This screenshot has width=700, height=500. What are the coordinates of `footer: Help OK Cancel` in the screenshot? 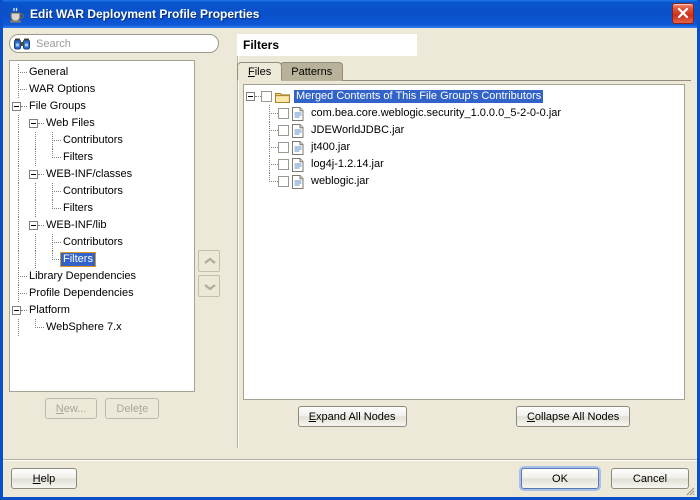 It's located at (350, 479).